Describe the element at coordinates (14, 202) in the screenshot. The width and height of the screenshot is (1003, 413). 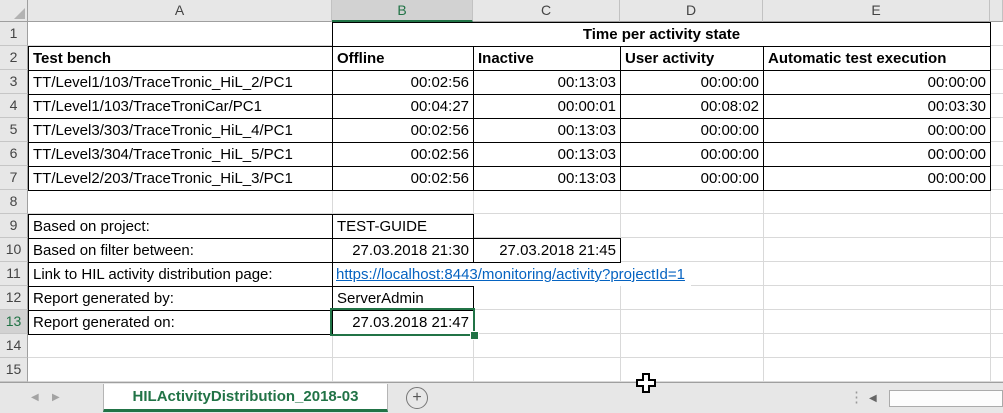
I see `row-header-8: 8` at that location.